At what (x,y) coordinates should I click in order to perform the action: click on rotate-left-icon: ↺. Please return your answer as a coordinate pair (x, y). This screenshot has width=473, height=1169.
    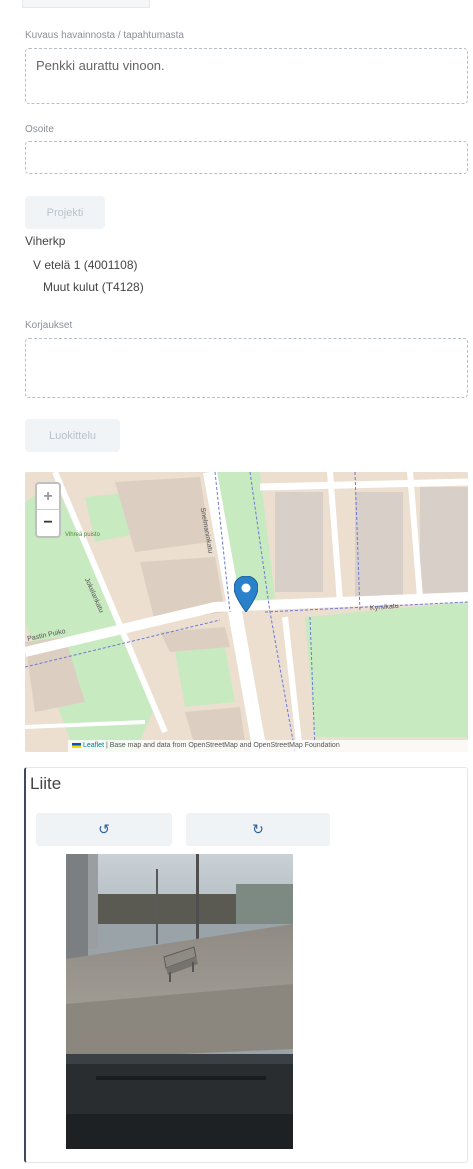
    Looking at the image, I should click on (104, 829).